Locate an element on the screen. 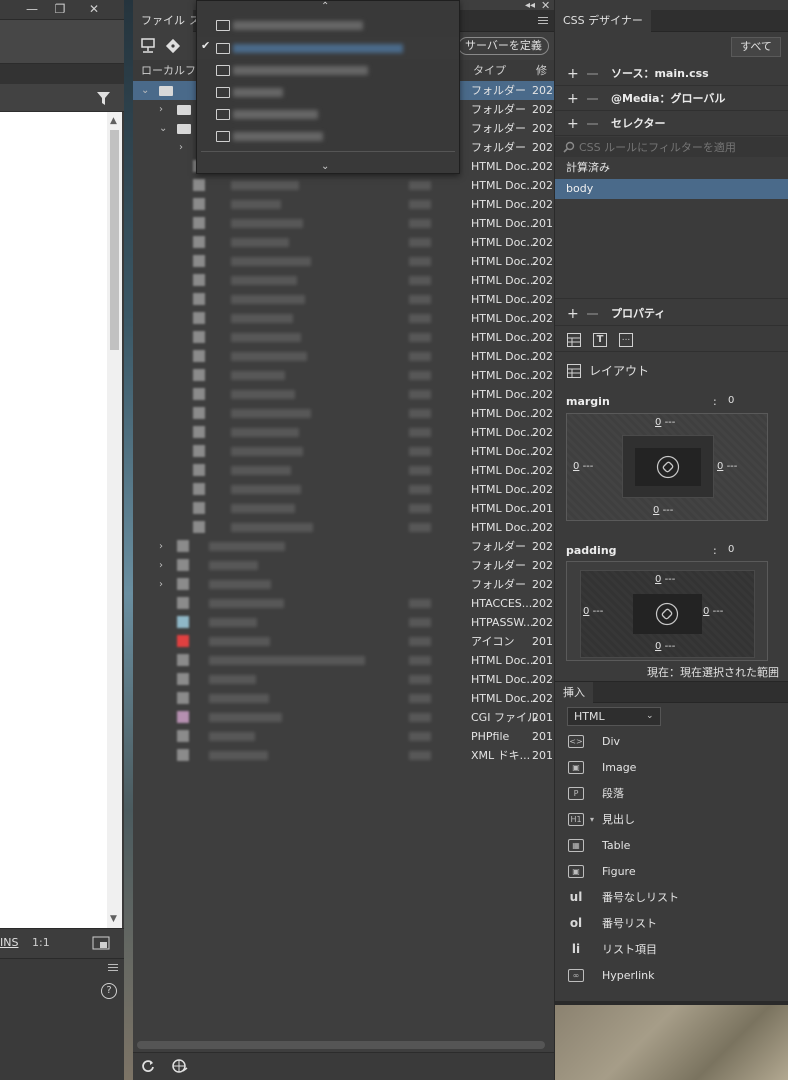 This screenshot has width=788, height=1080. heading-dropdown-icon: ▾ is located at coordinates (592, 820).